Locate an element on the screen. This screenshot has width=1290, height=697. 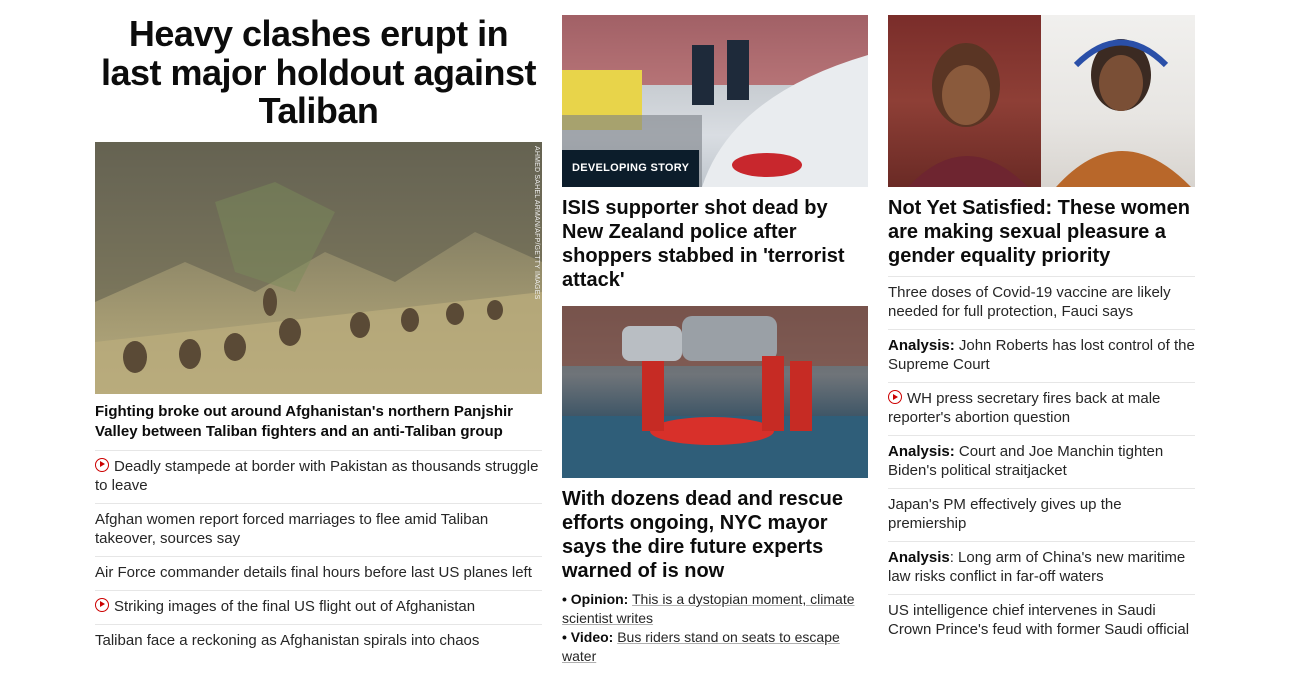
portrait-left-image is located at coordinates (964, 101).